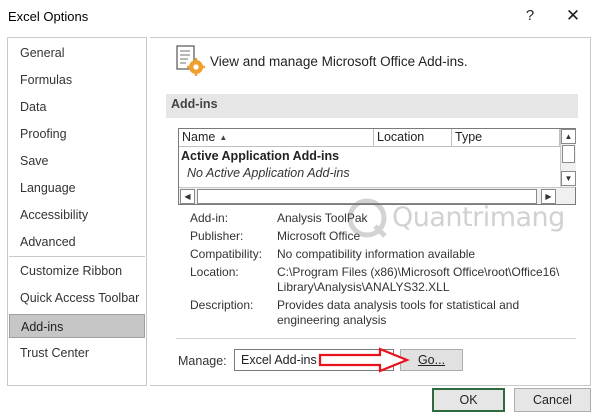  What do you see at coordinates (568, 178) in the screenshot?
I see `scroll-down-icon: ▼` at bounding box center [568, 178].